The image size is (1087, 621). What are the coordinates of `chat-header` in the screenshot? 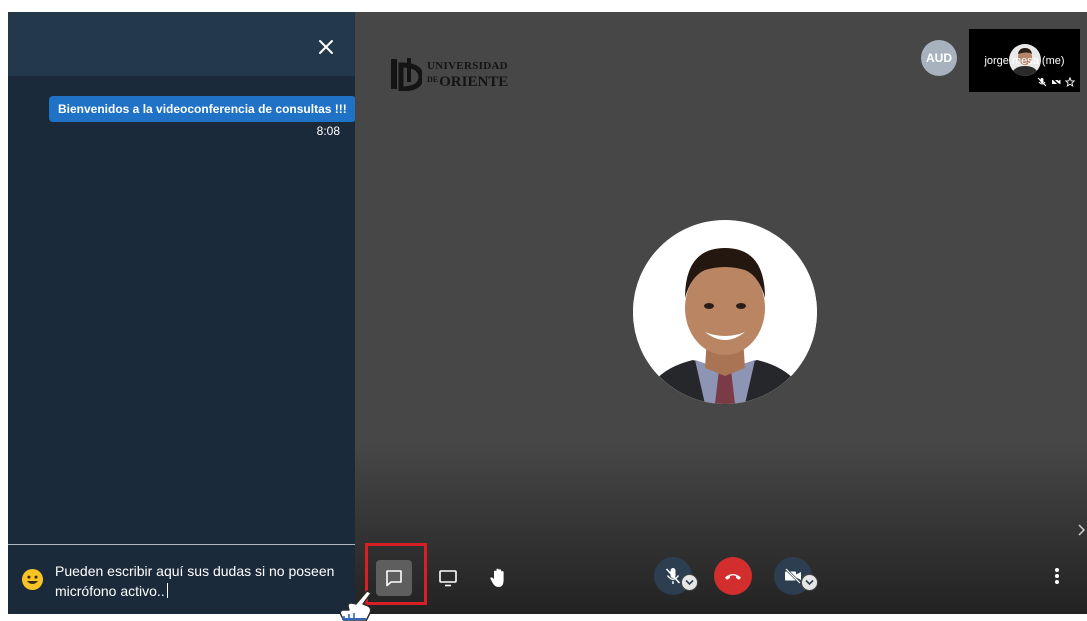 It's located at (181, 44).